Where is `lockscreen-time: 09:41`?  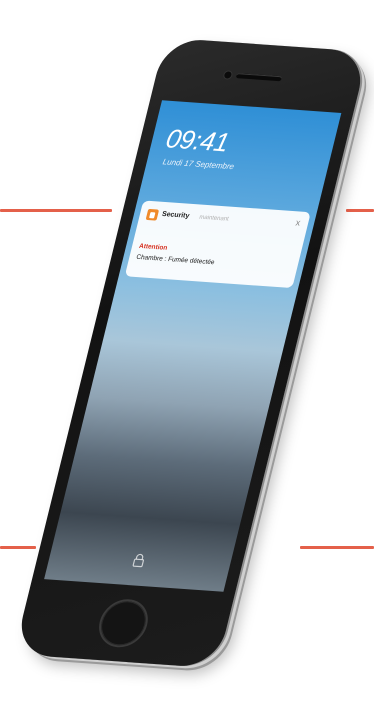
lockscreen-time: 09:41 is located at coordinates (198, 140).